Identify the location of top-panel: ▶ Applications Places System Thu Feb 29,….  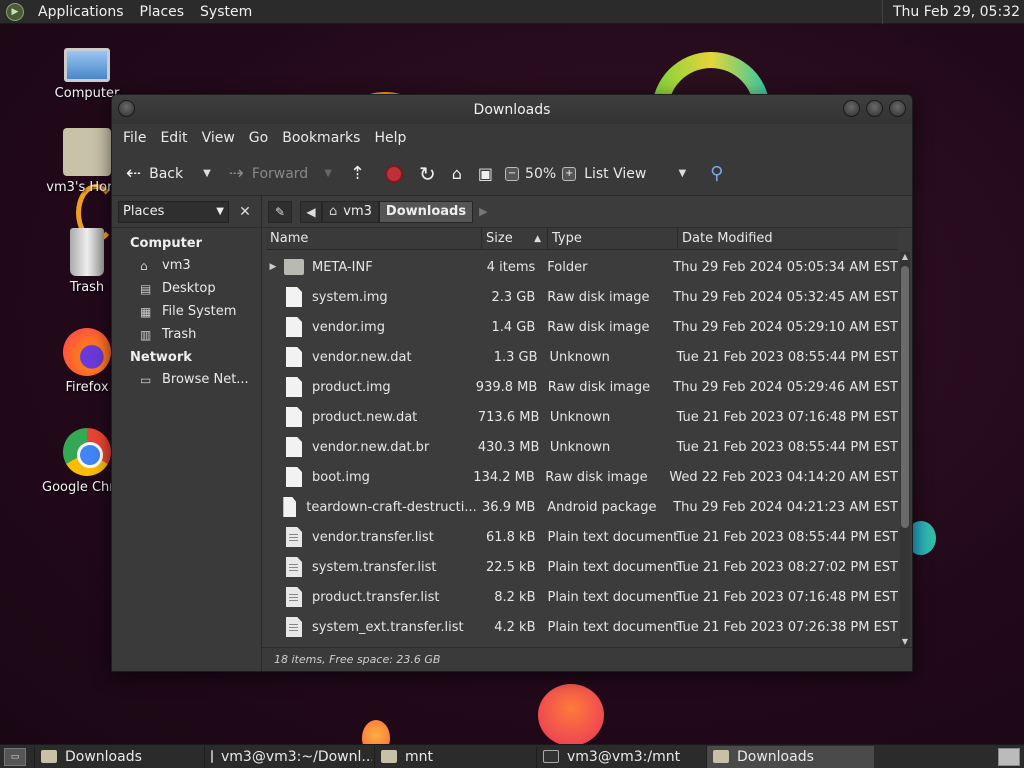
(512, 12).